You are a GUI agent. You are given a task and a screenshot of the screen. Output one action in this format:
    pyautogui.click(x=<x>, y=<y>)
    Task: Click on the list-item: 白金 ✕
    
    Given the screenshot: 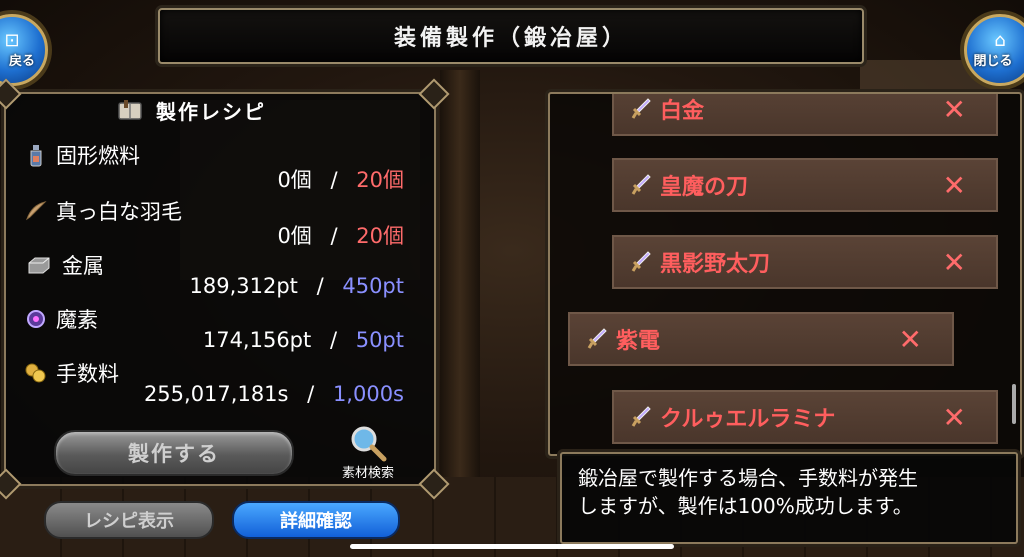 What is the action you would take?
    pyautogui.click(x=805, y=115)
    